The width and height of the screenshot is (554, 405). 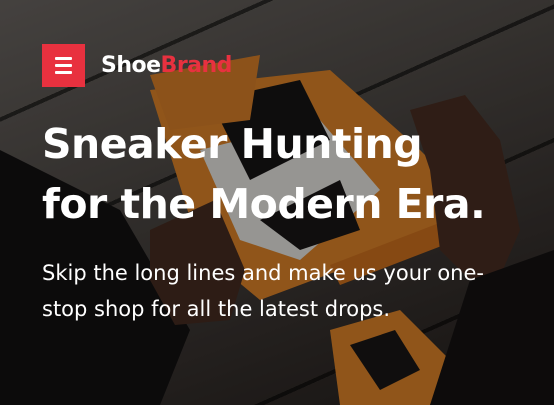 I want to click on site-header: ShoeBrand, so click(x=137, y=65).